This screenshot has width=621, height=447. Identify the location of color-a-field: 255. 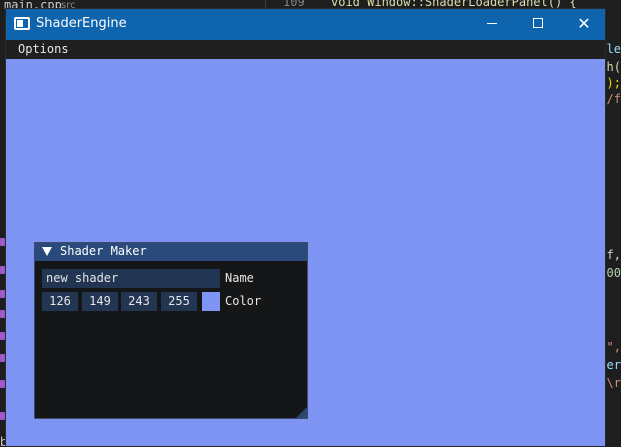
(179, 301).